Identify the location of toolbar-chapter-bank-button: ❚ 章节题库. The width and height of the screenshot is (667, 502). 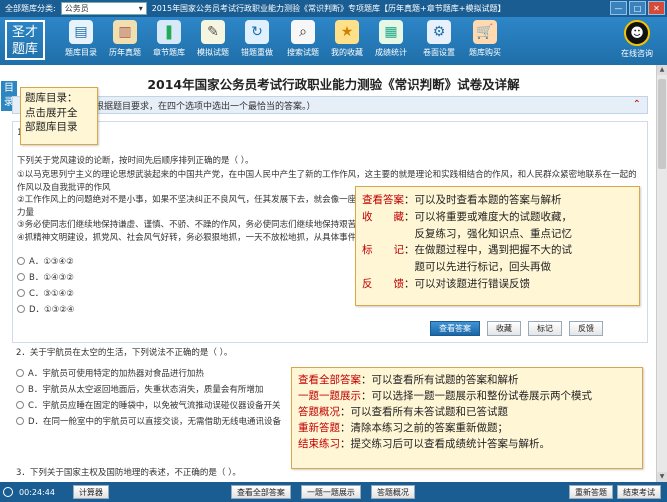
(169, 39).